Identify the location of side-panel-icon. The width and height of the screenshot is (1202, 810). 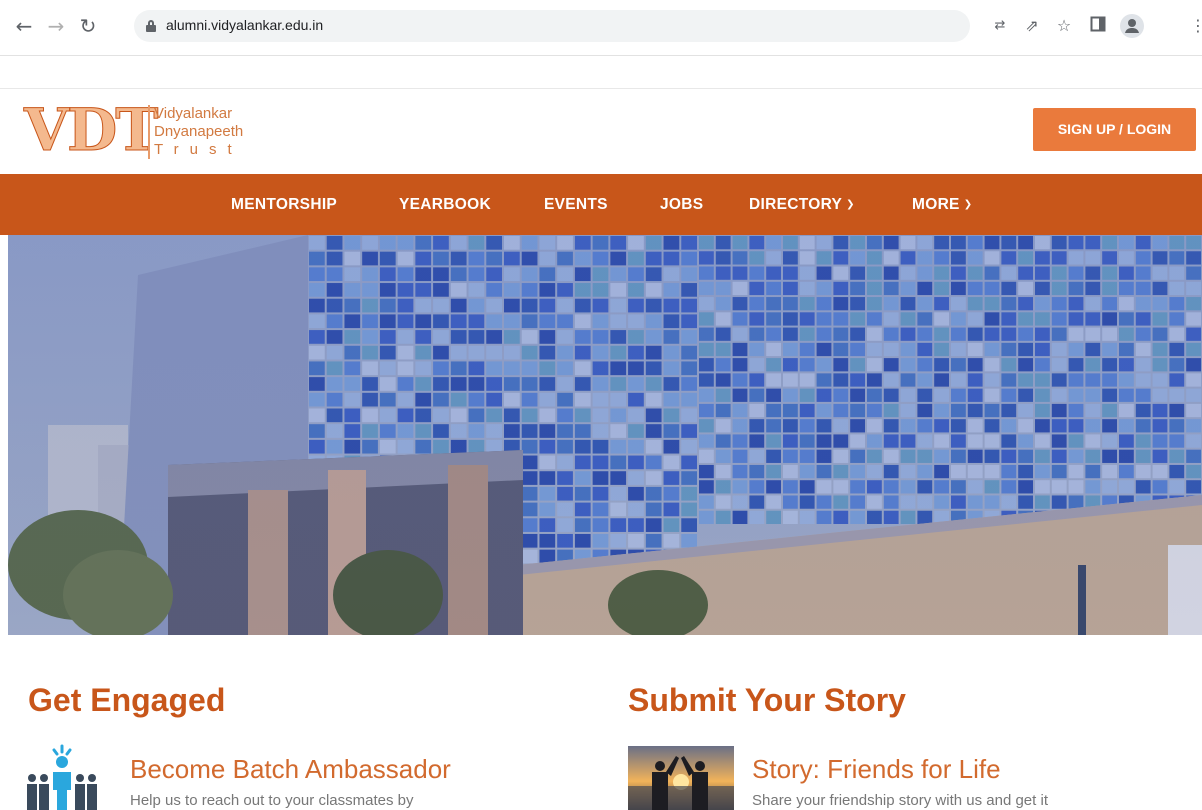
(1098, 26).